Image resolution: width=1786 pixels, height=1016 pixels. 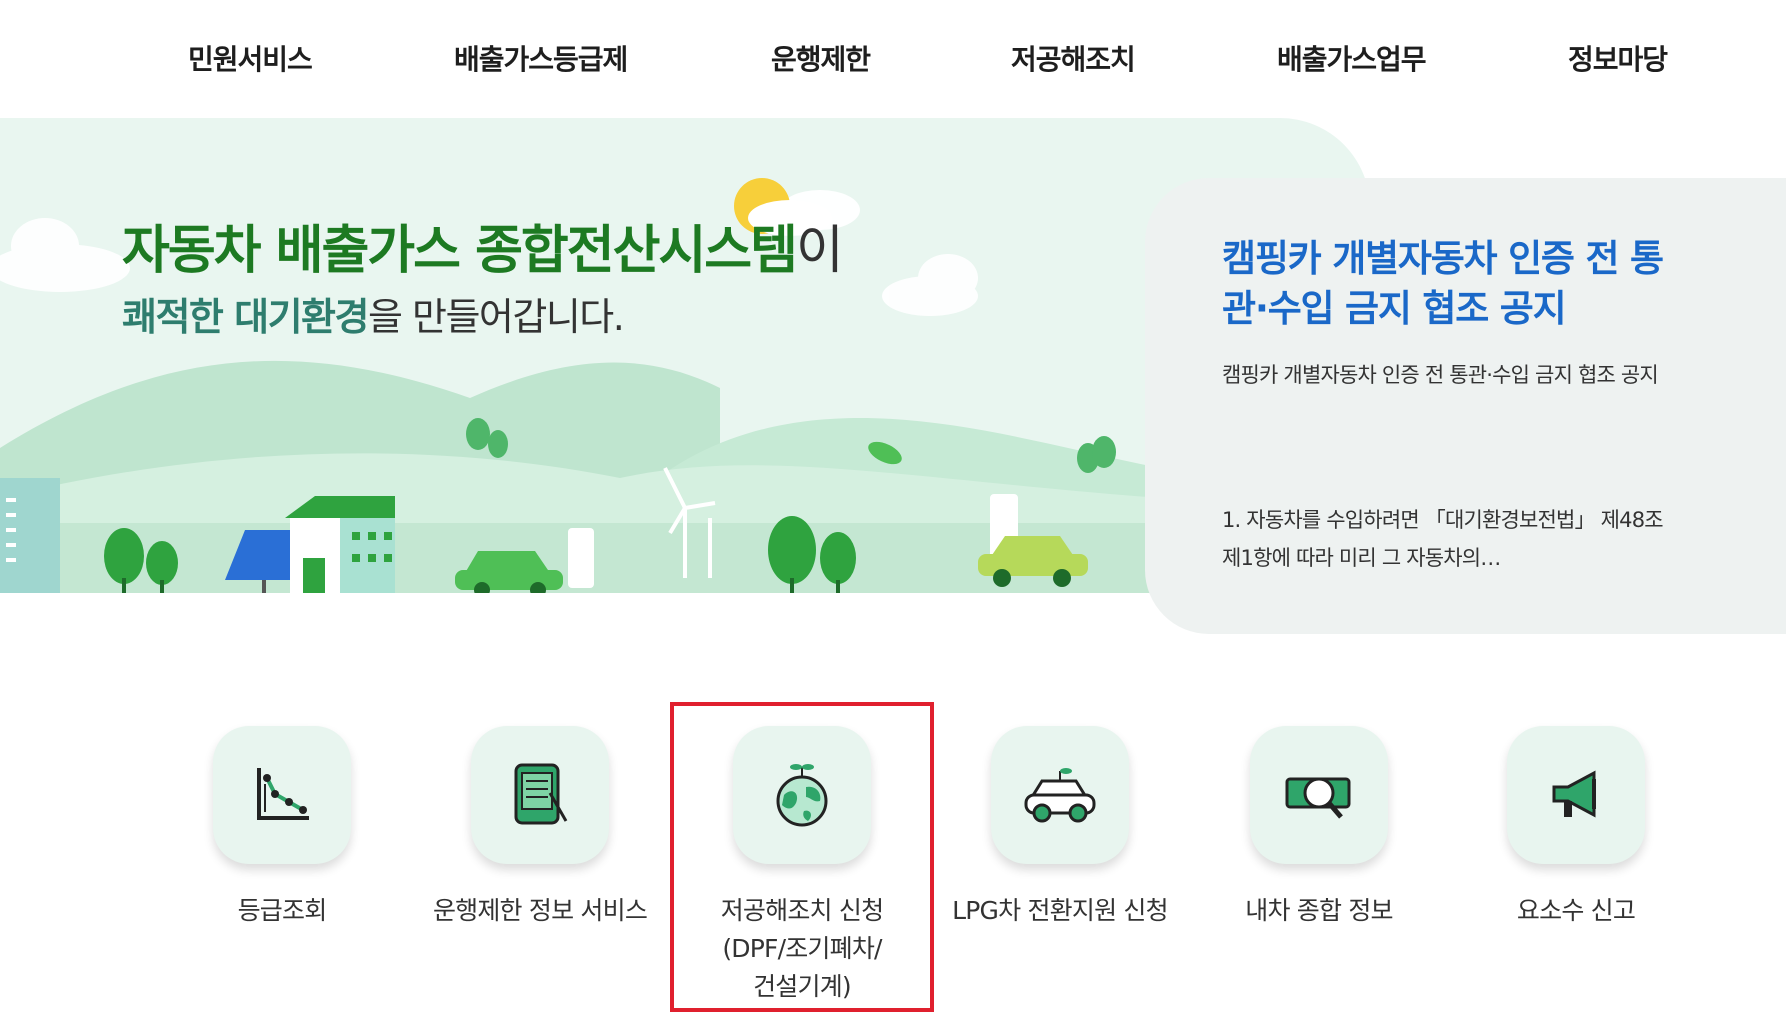 I want to click on quick-menu-lpg-conversion: LPG차 전환지원 신청, so click(x=1060, y=828).